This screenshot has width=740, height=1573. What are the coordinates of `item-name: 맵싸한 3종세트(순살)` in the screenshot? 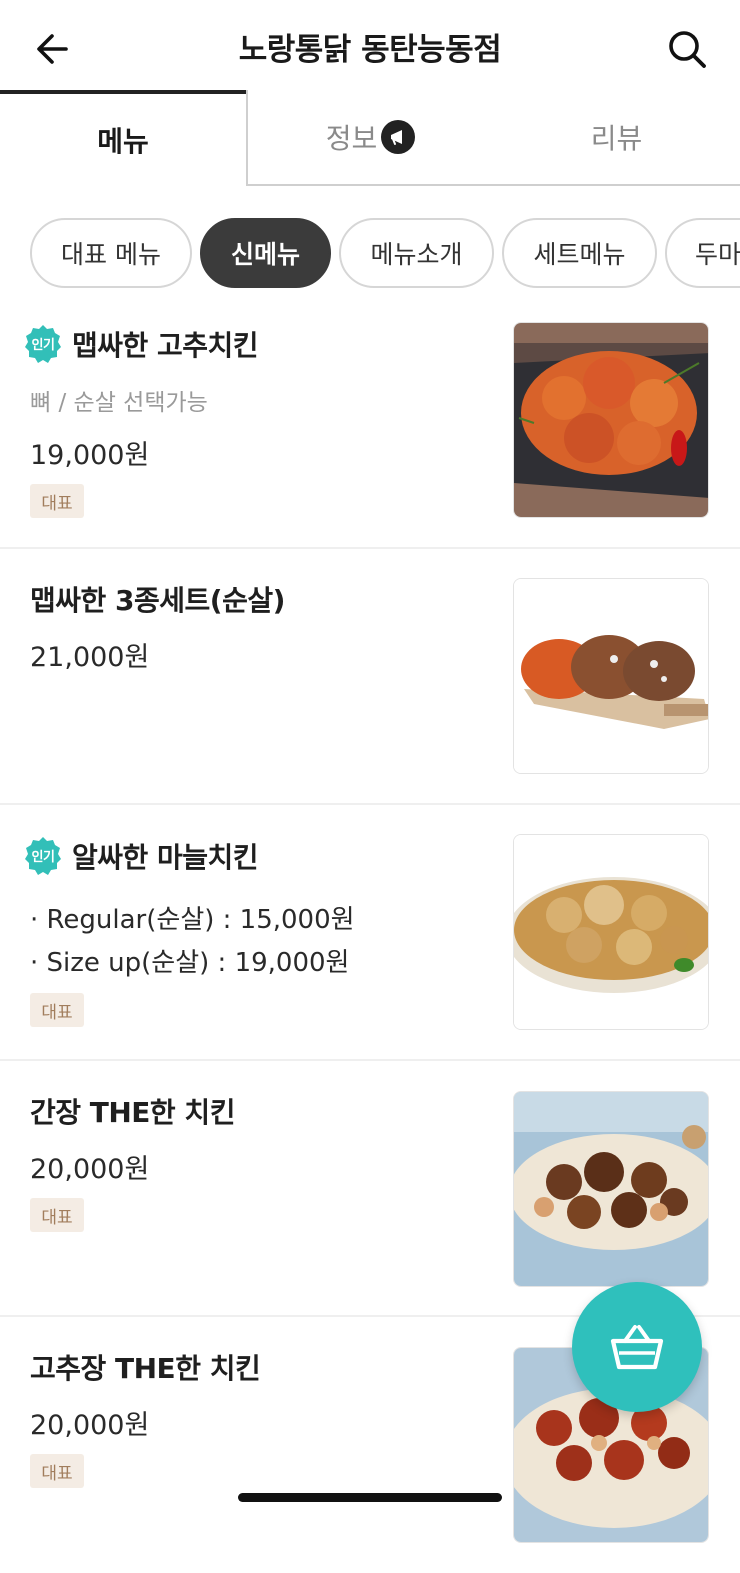 It's located at (157, 600).